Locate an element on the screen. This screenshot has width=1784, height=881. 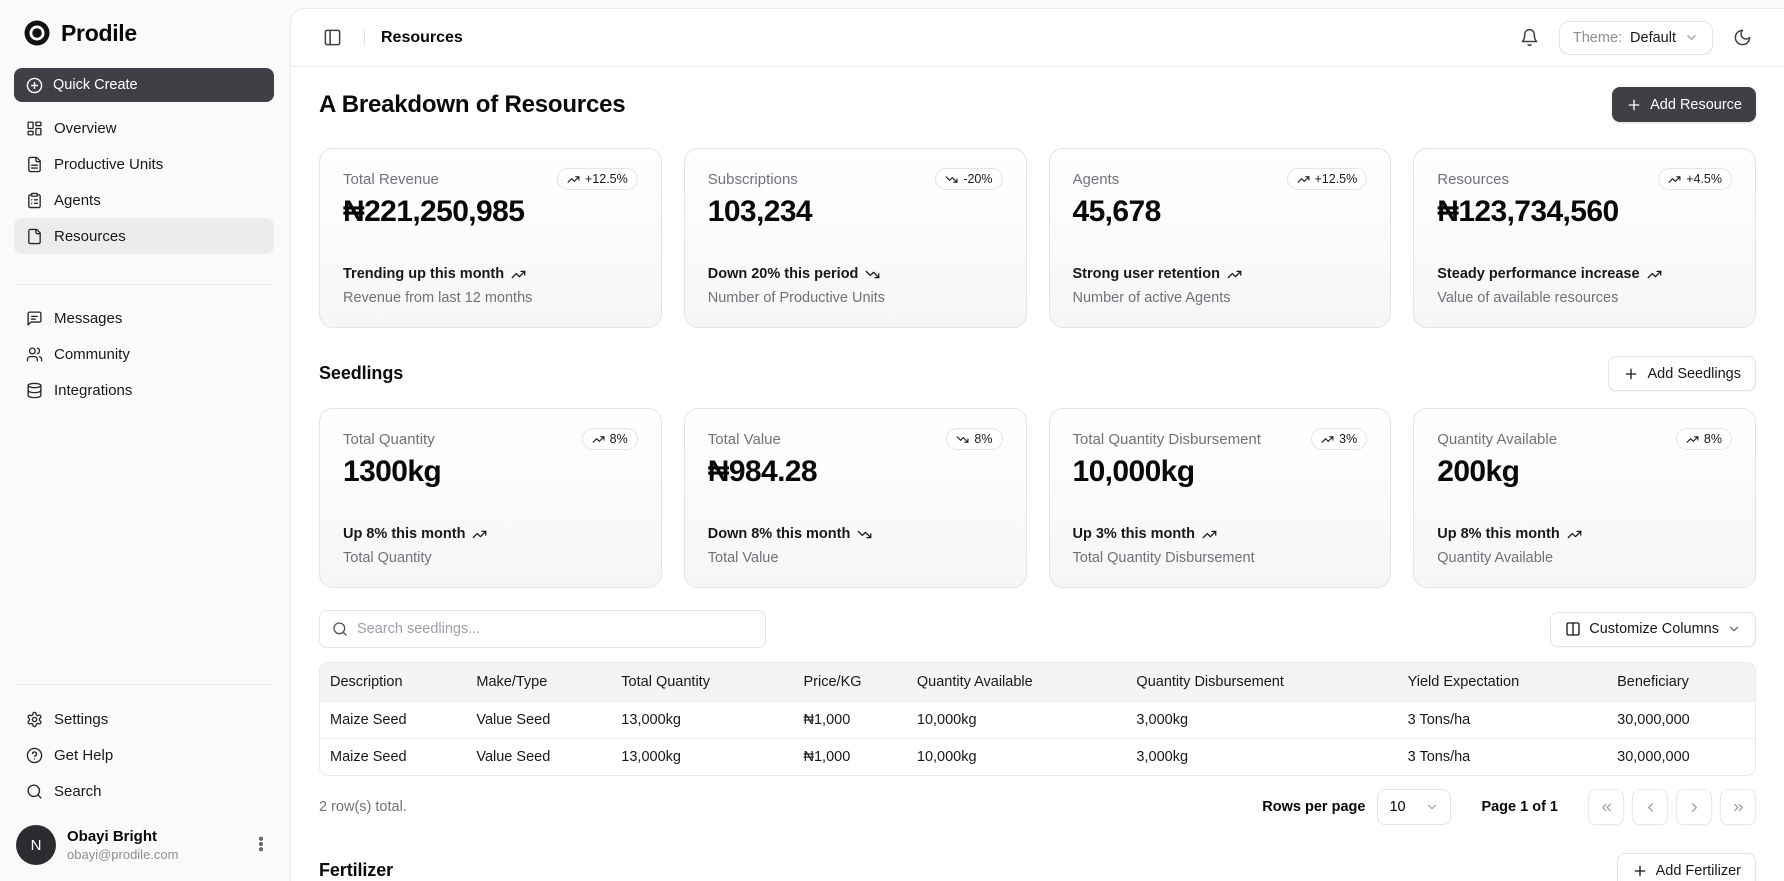
notifications-button is located at coordinates (1529, 37).